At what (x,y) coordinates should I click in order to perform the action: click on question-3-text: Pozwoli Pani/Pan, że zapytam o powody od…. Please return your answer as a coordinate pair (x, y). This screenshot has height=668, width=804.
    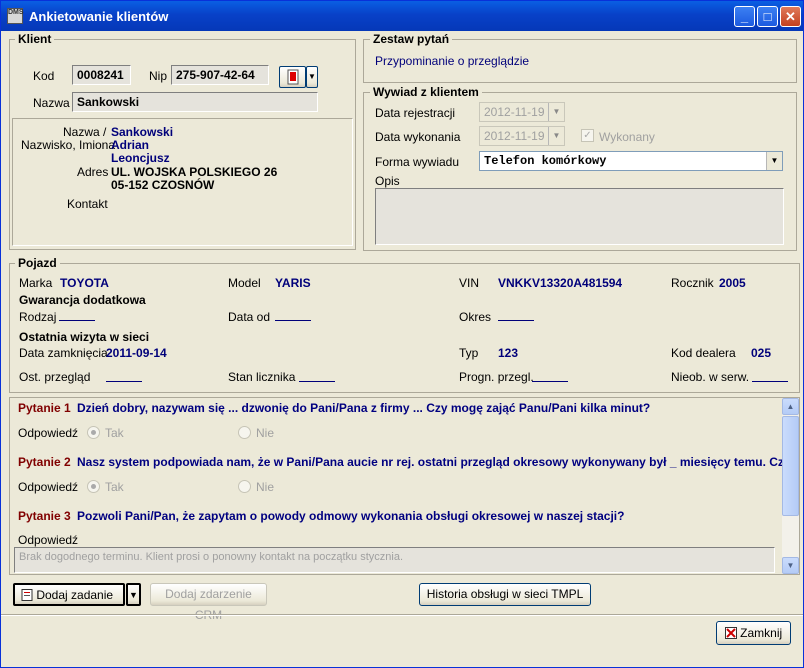
    Looking at the image, I should click on (351, 516).